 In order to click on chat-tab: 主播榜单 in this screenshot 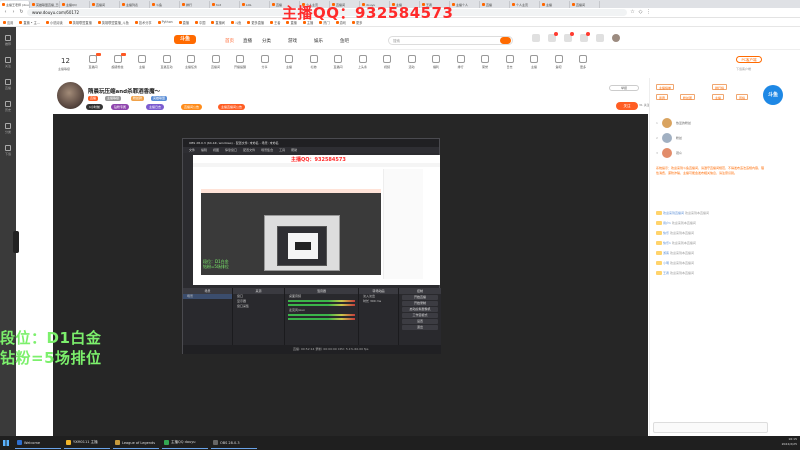, I will do `click(665, 87)`.